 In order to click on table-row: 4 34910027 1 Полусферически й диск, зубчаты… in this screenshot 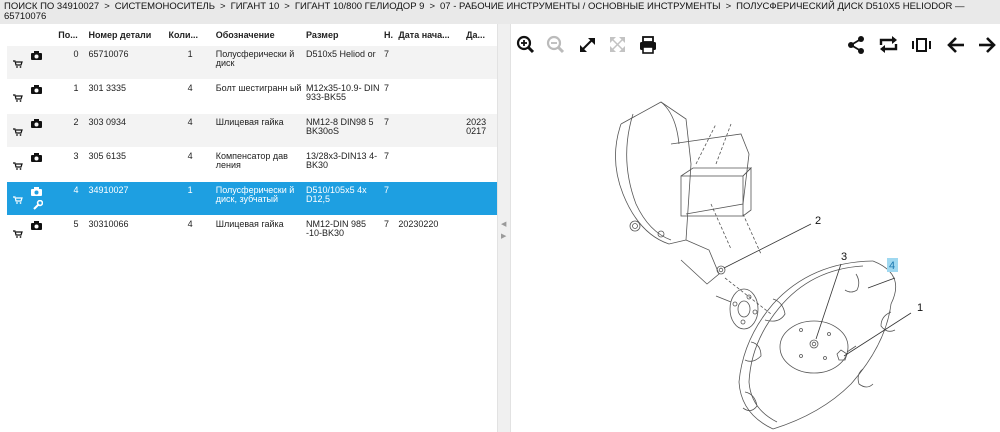, I will do `click(252, 197)`.